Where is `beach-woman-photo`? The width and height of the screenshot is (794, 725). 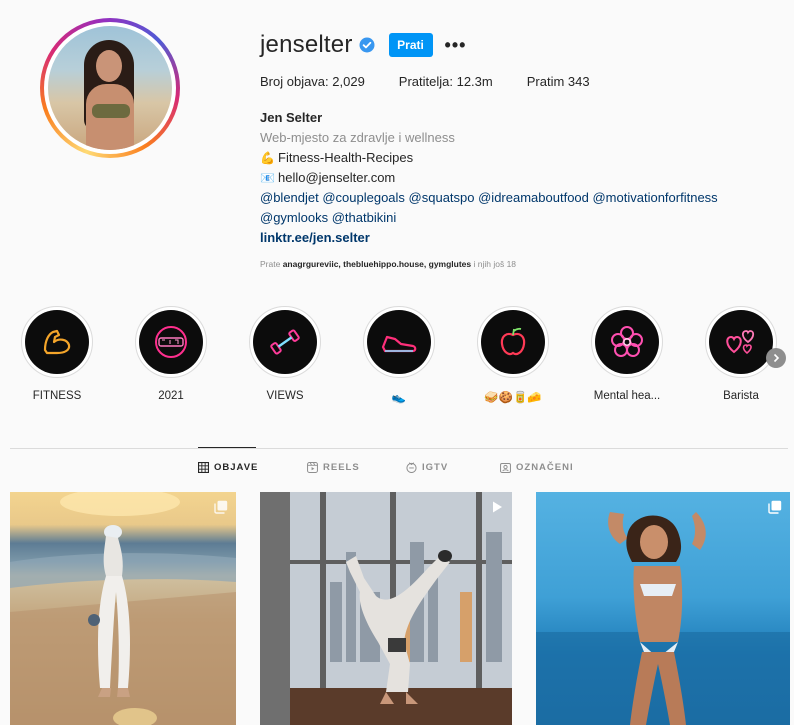
beach-woman-photo is located at coordinates (123, 608).